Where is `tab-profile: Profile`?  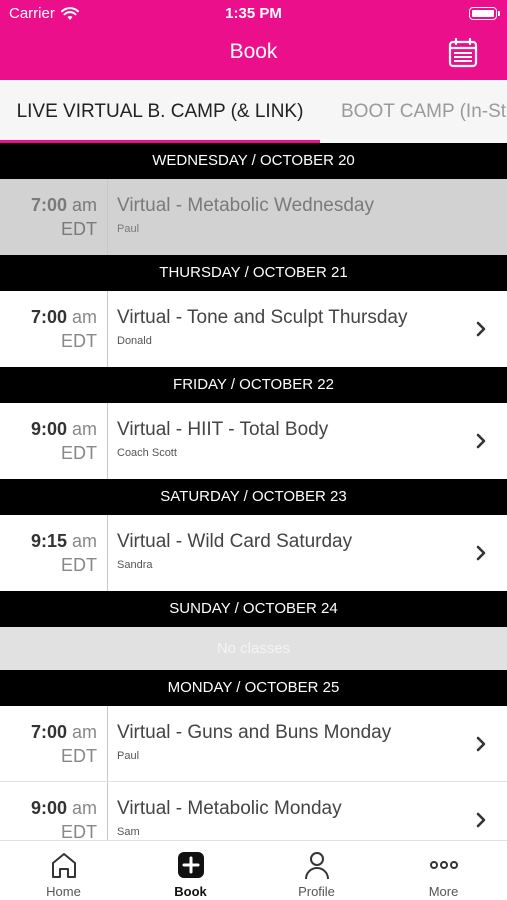
tab-profile: Profile is located at coordinates (316, 870).